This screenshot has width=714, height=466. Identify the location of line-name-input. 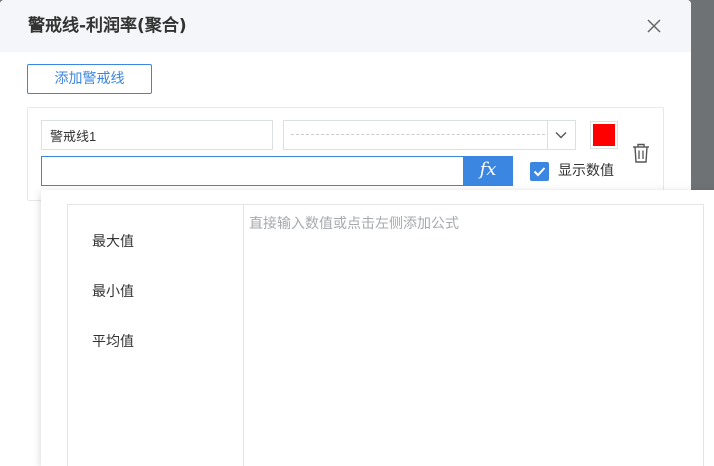
(157, 135).